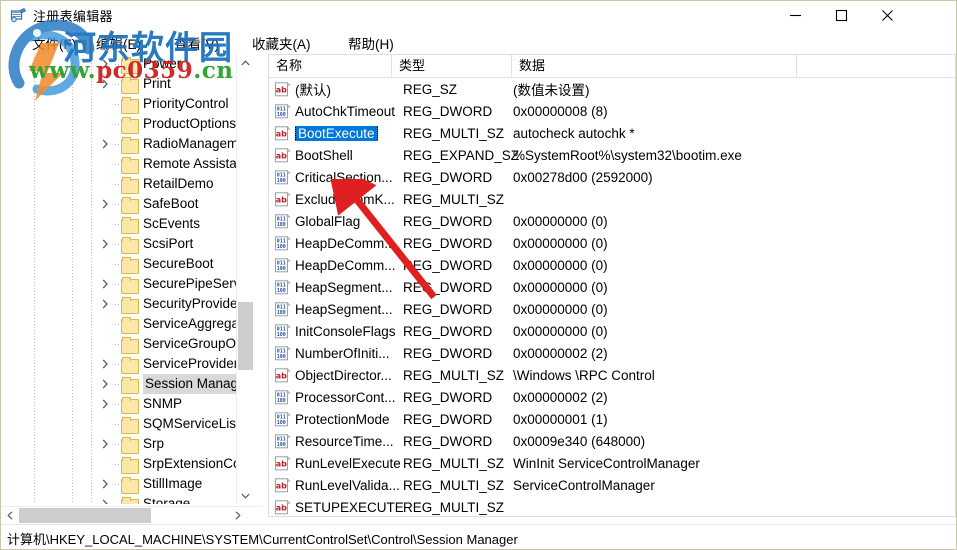  I want to click on tree-vertical-scrollbar, so click(244, 279).